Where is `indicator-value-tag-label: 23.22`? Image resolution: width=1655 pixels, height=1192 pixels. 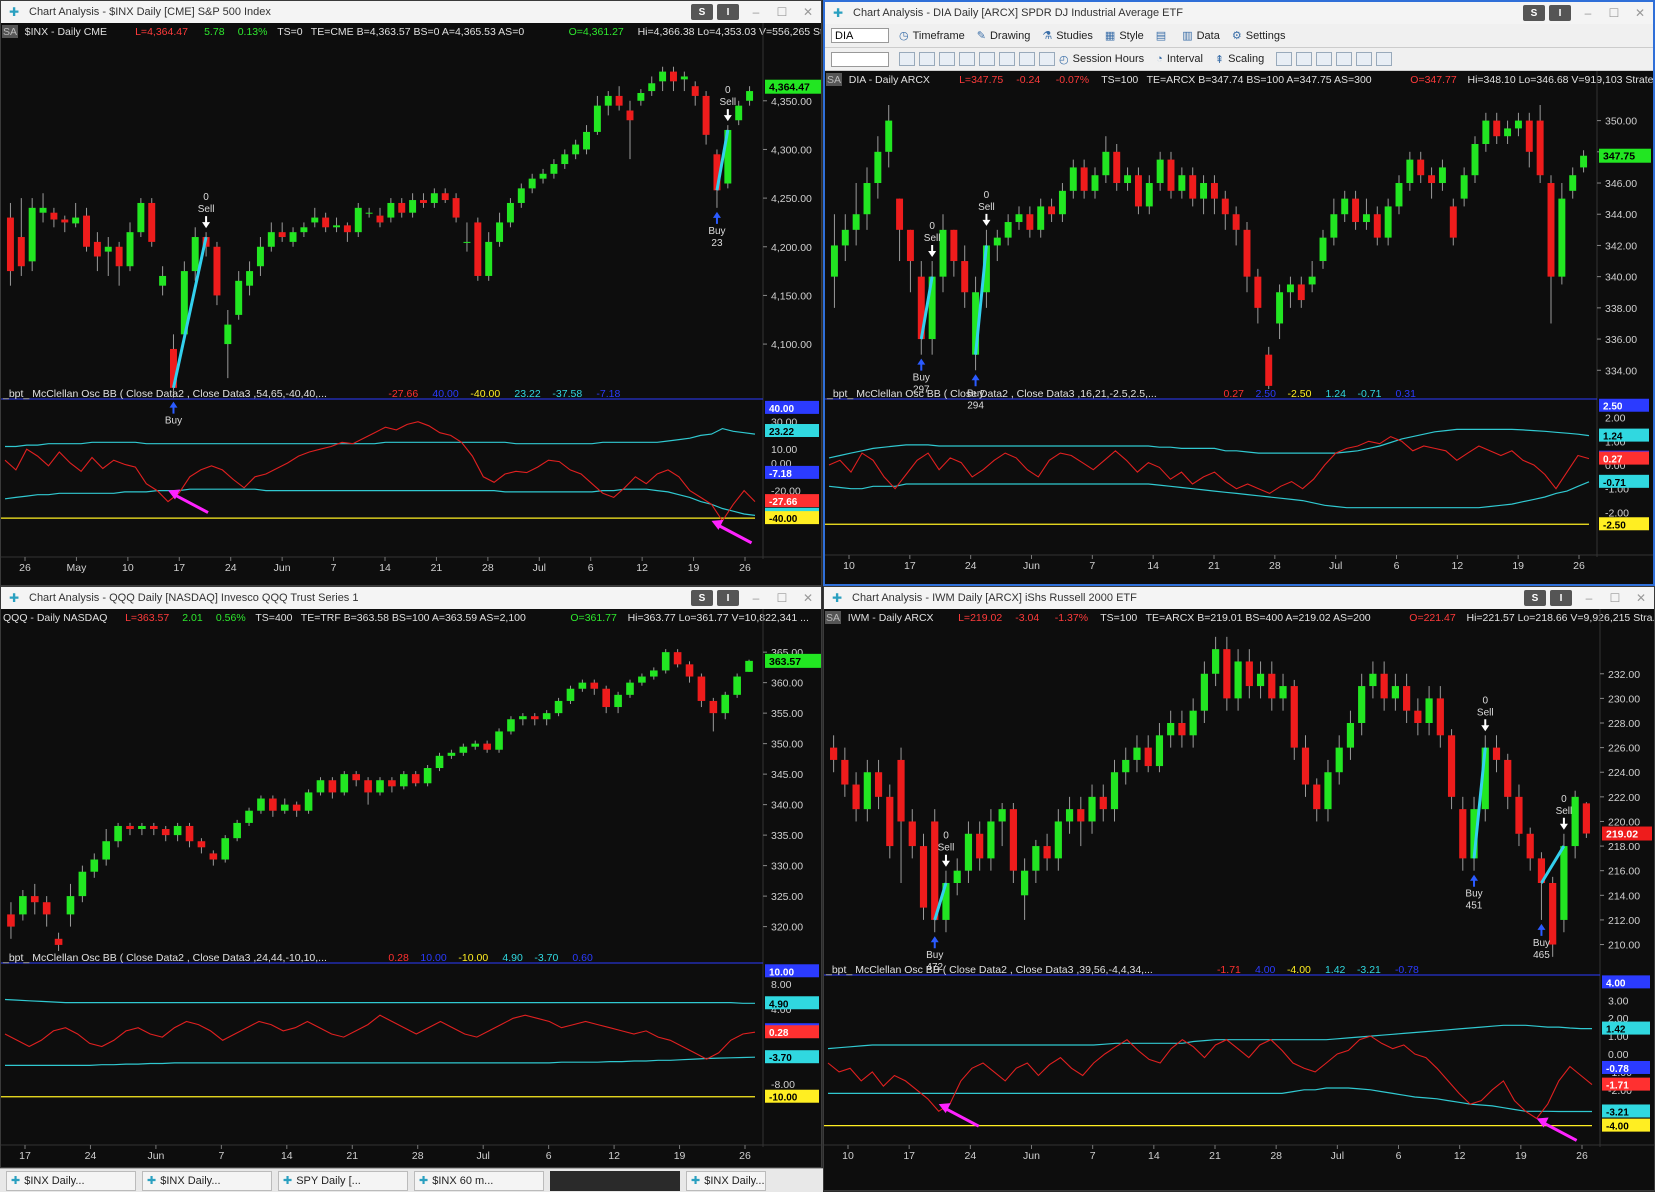 indicator-value-tag-label: 23.22 is located at coordinates (781, 432).